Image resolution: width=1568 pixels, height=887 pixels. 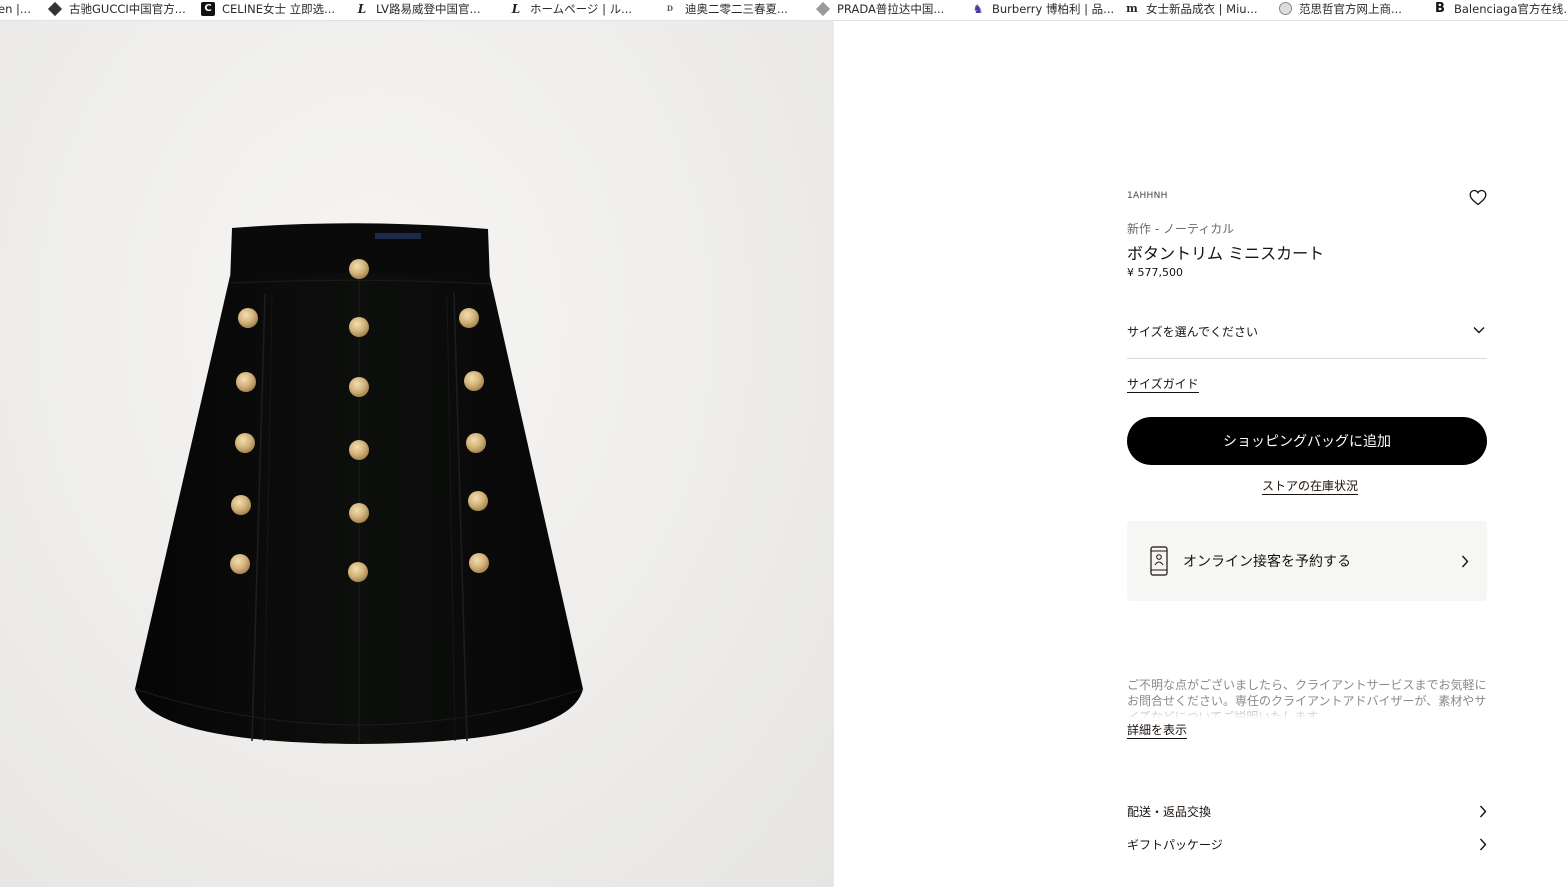 I want to click on gucci-favicon-icon, so click(x=55, y=8).